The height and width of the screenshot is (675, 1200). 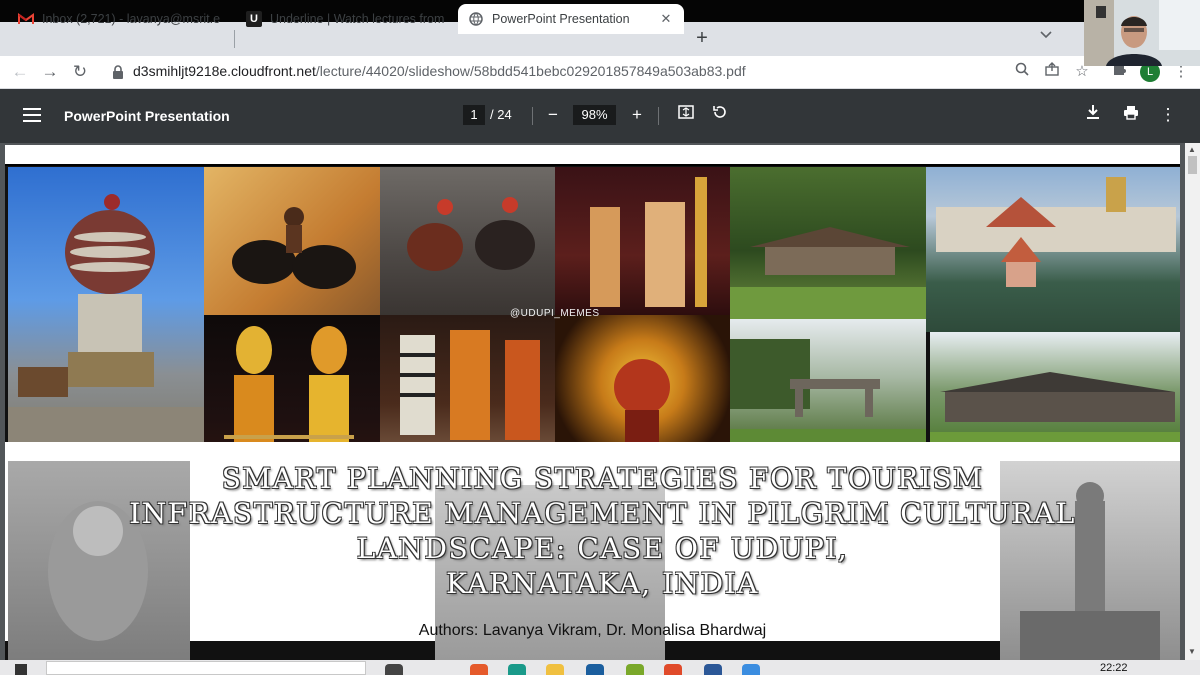 What do you see at coordinates (1114, 668) in the screenshot?
I see `taskbar-clock: 22:22` at bounding box center [1114, 668].